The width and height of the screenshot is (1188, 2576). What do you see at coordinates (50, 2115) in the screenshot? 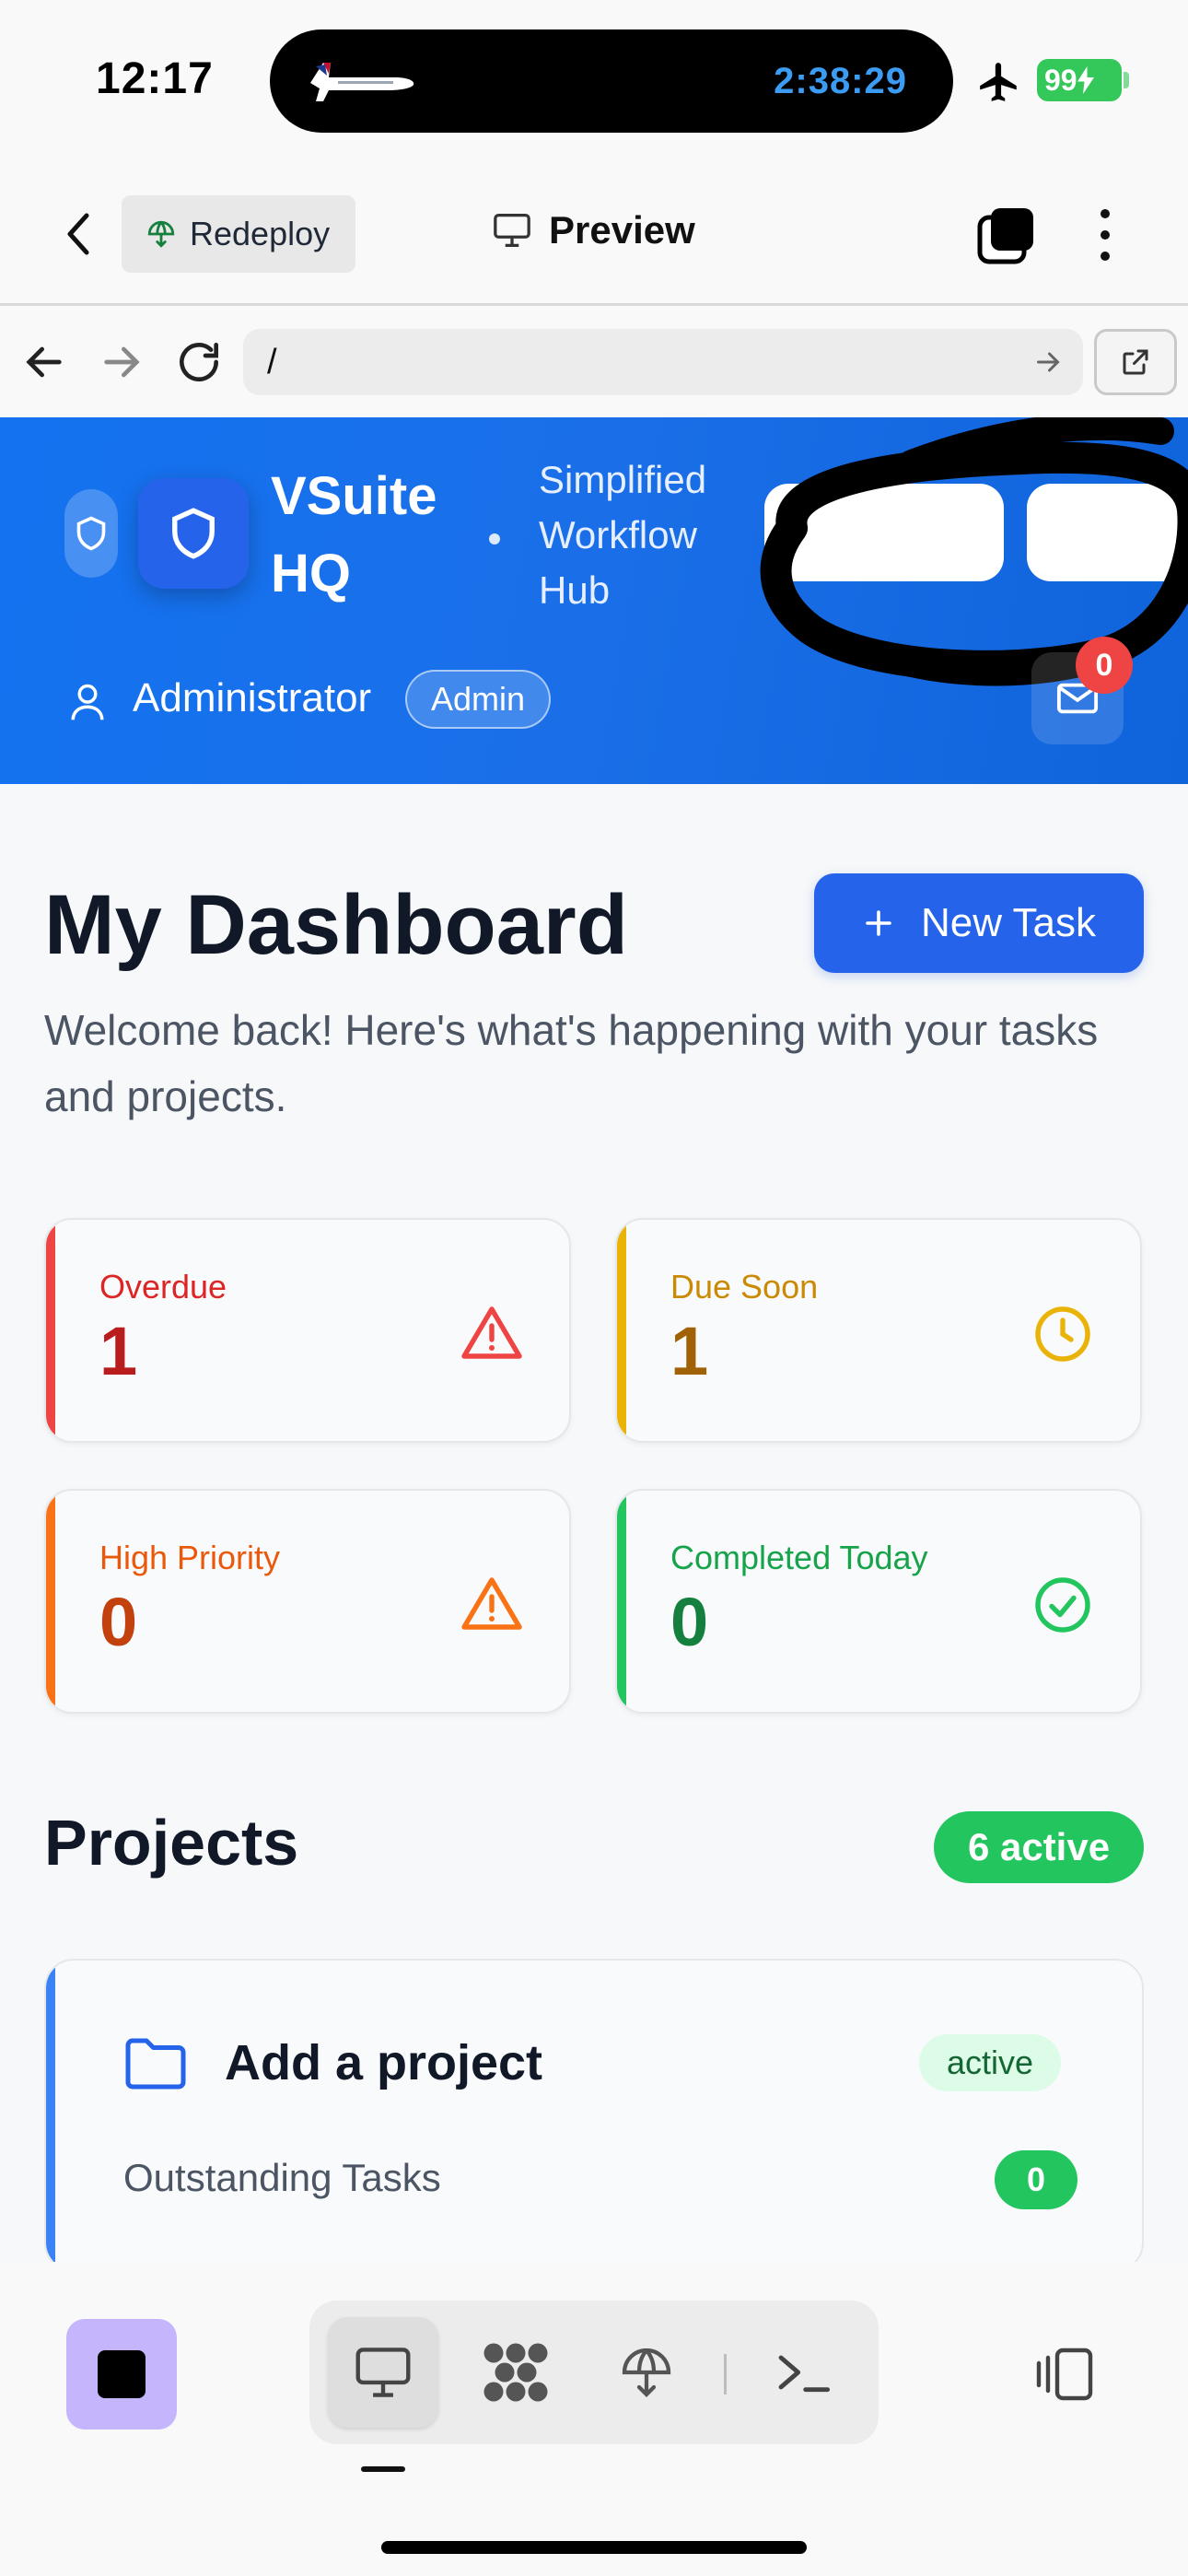
I see `project-accent-bar` at bounding box center [50, 2115].